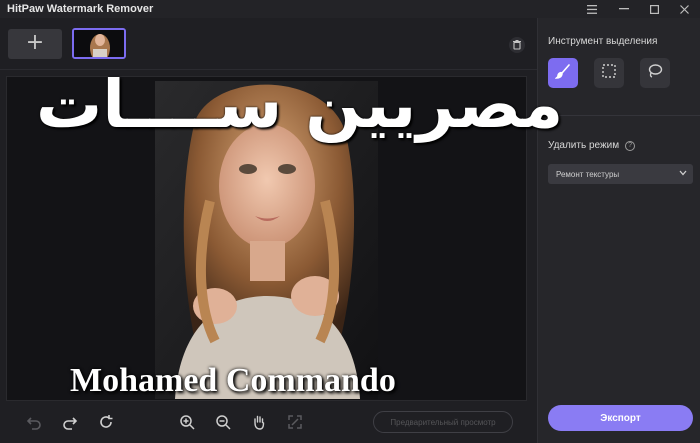 The height and width of the screenshot is (443, 700). I want to click on bottom-toolbar: Предварительный просмотр, so click(268, 422).